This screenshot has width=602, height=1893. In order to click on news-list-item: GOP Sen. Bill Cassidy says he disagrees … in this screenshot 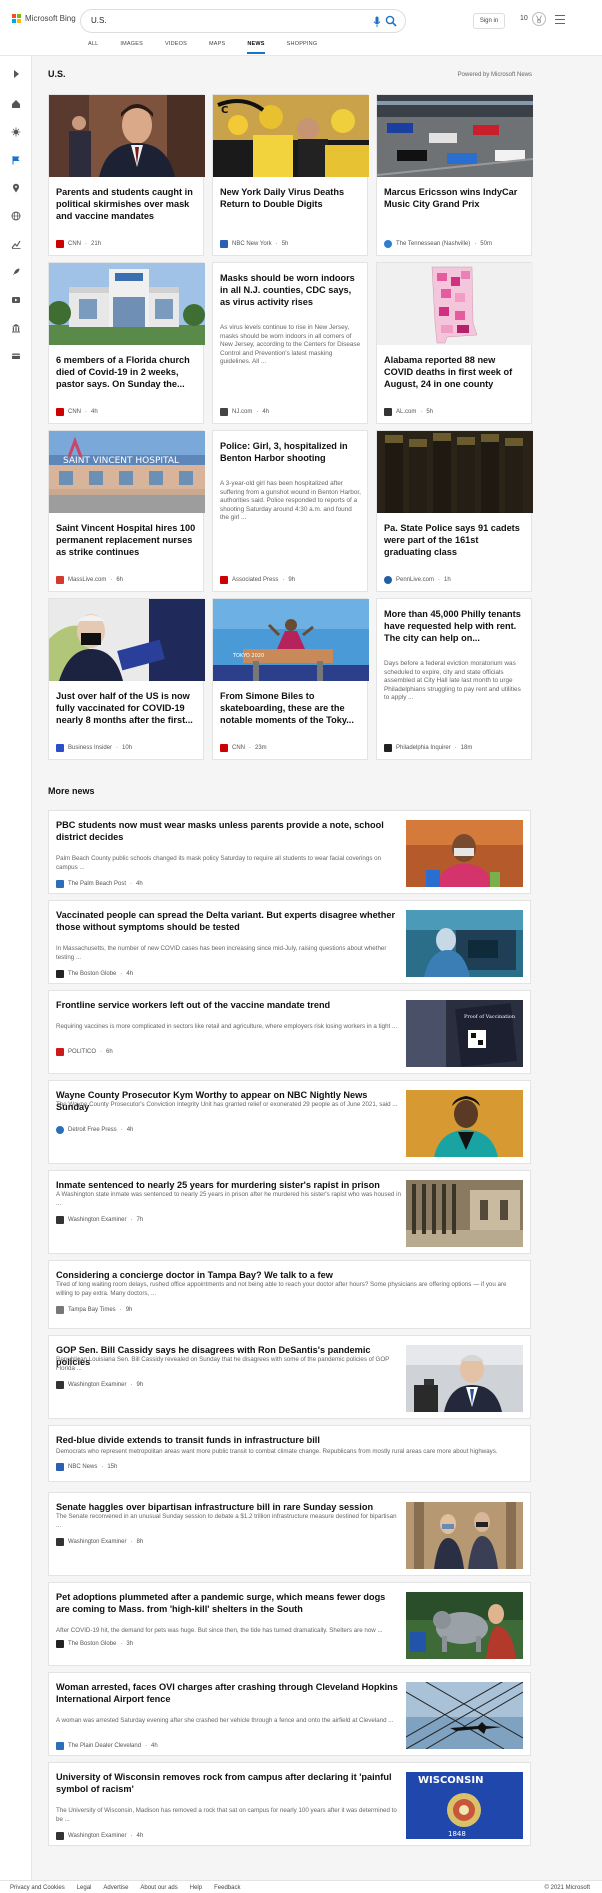, I will do `click(289, 1377)`.